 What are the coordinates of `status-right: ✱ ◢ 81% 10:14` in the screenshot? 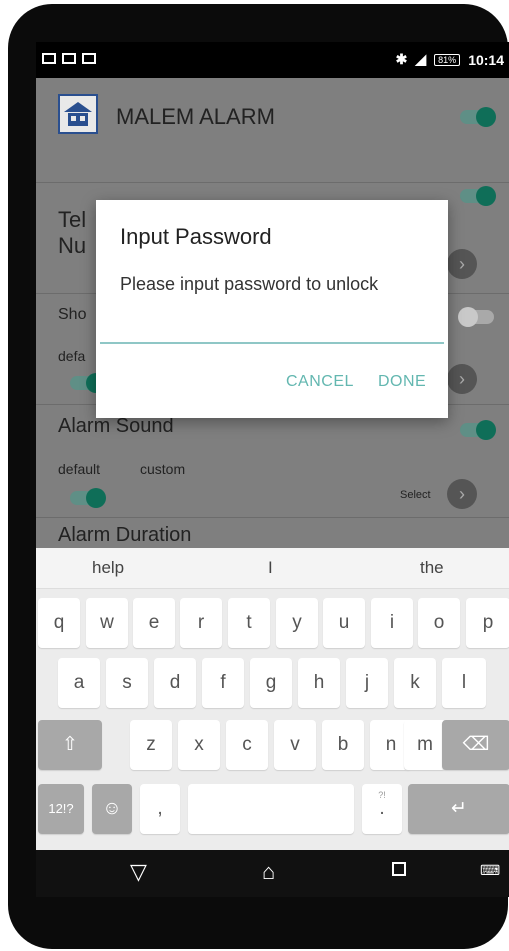 It's located at (450, 59).